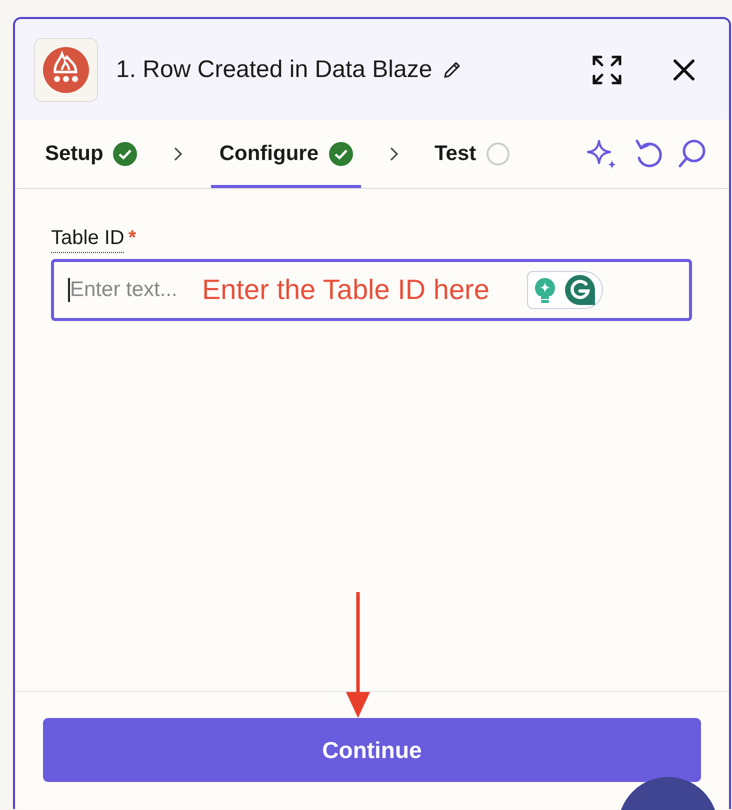  What do you see at coordinates (648, 154) in the screenshot?
I see `undo-icon` at bounding box center [648, 154].